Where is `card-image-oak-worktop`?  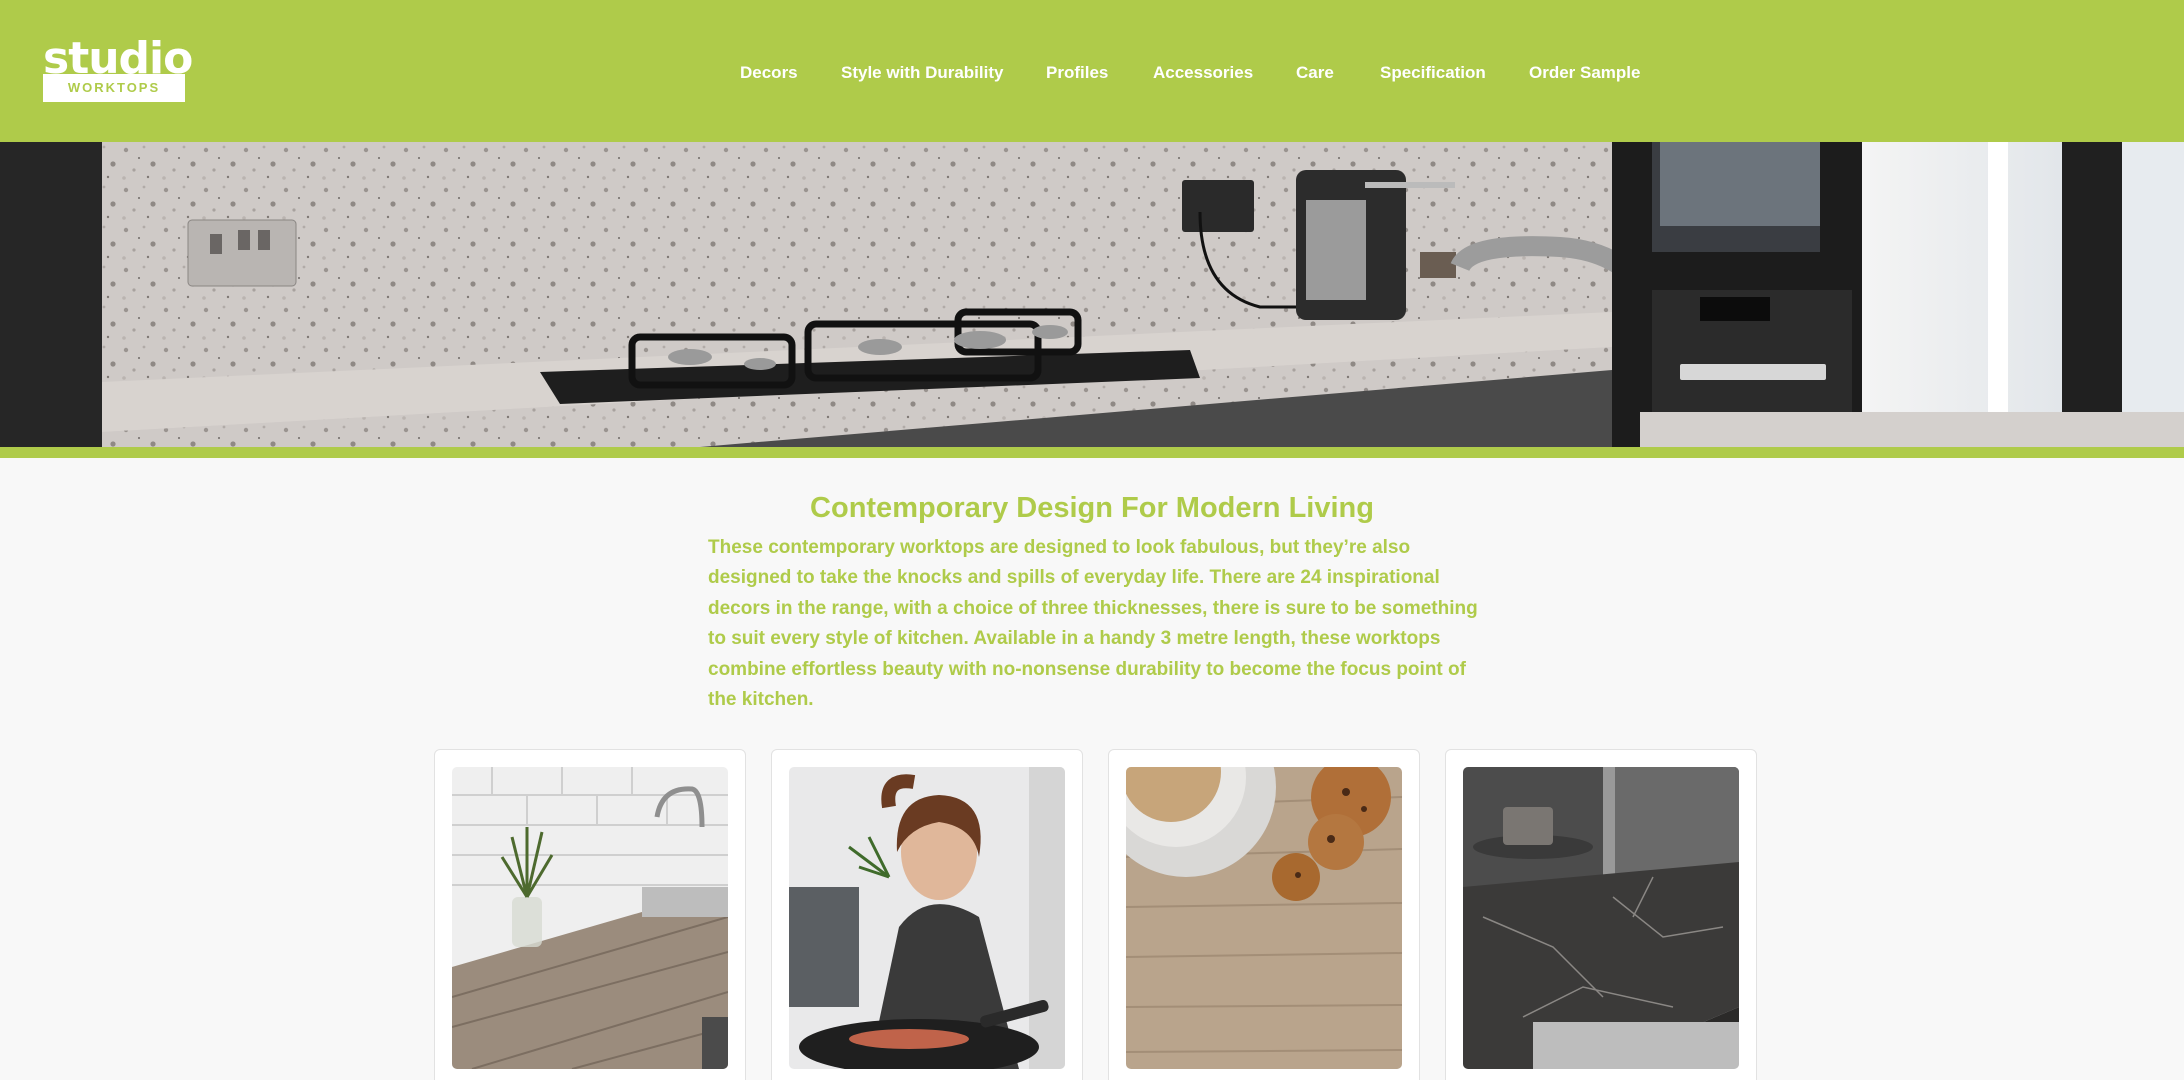 card-image-oak-worktop is located at coordinates (590, 918).